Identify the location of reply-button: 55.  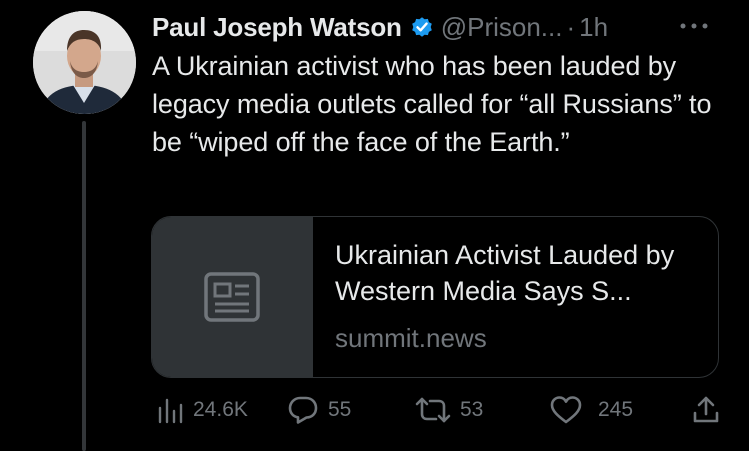
(319, 410).